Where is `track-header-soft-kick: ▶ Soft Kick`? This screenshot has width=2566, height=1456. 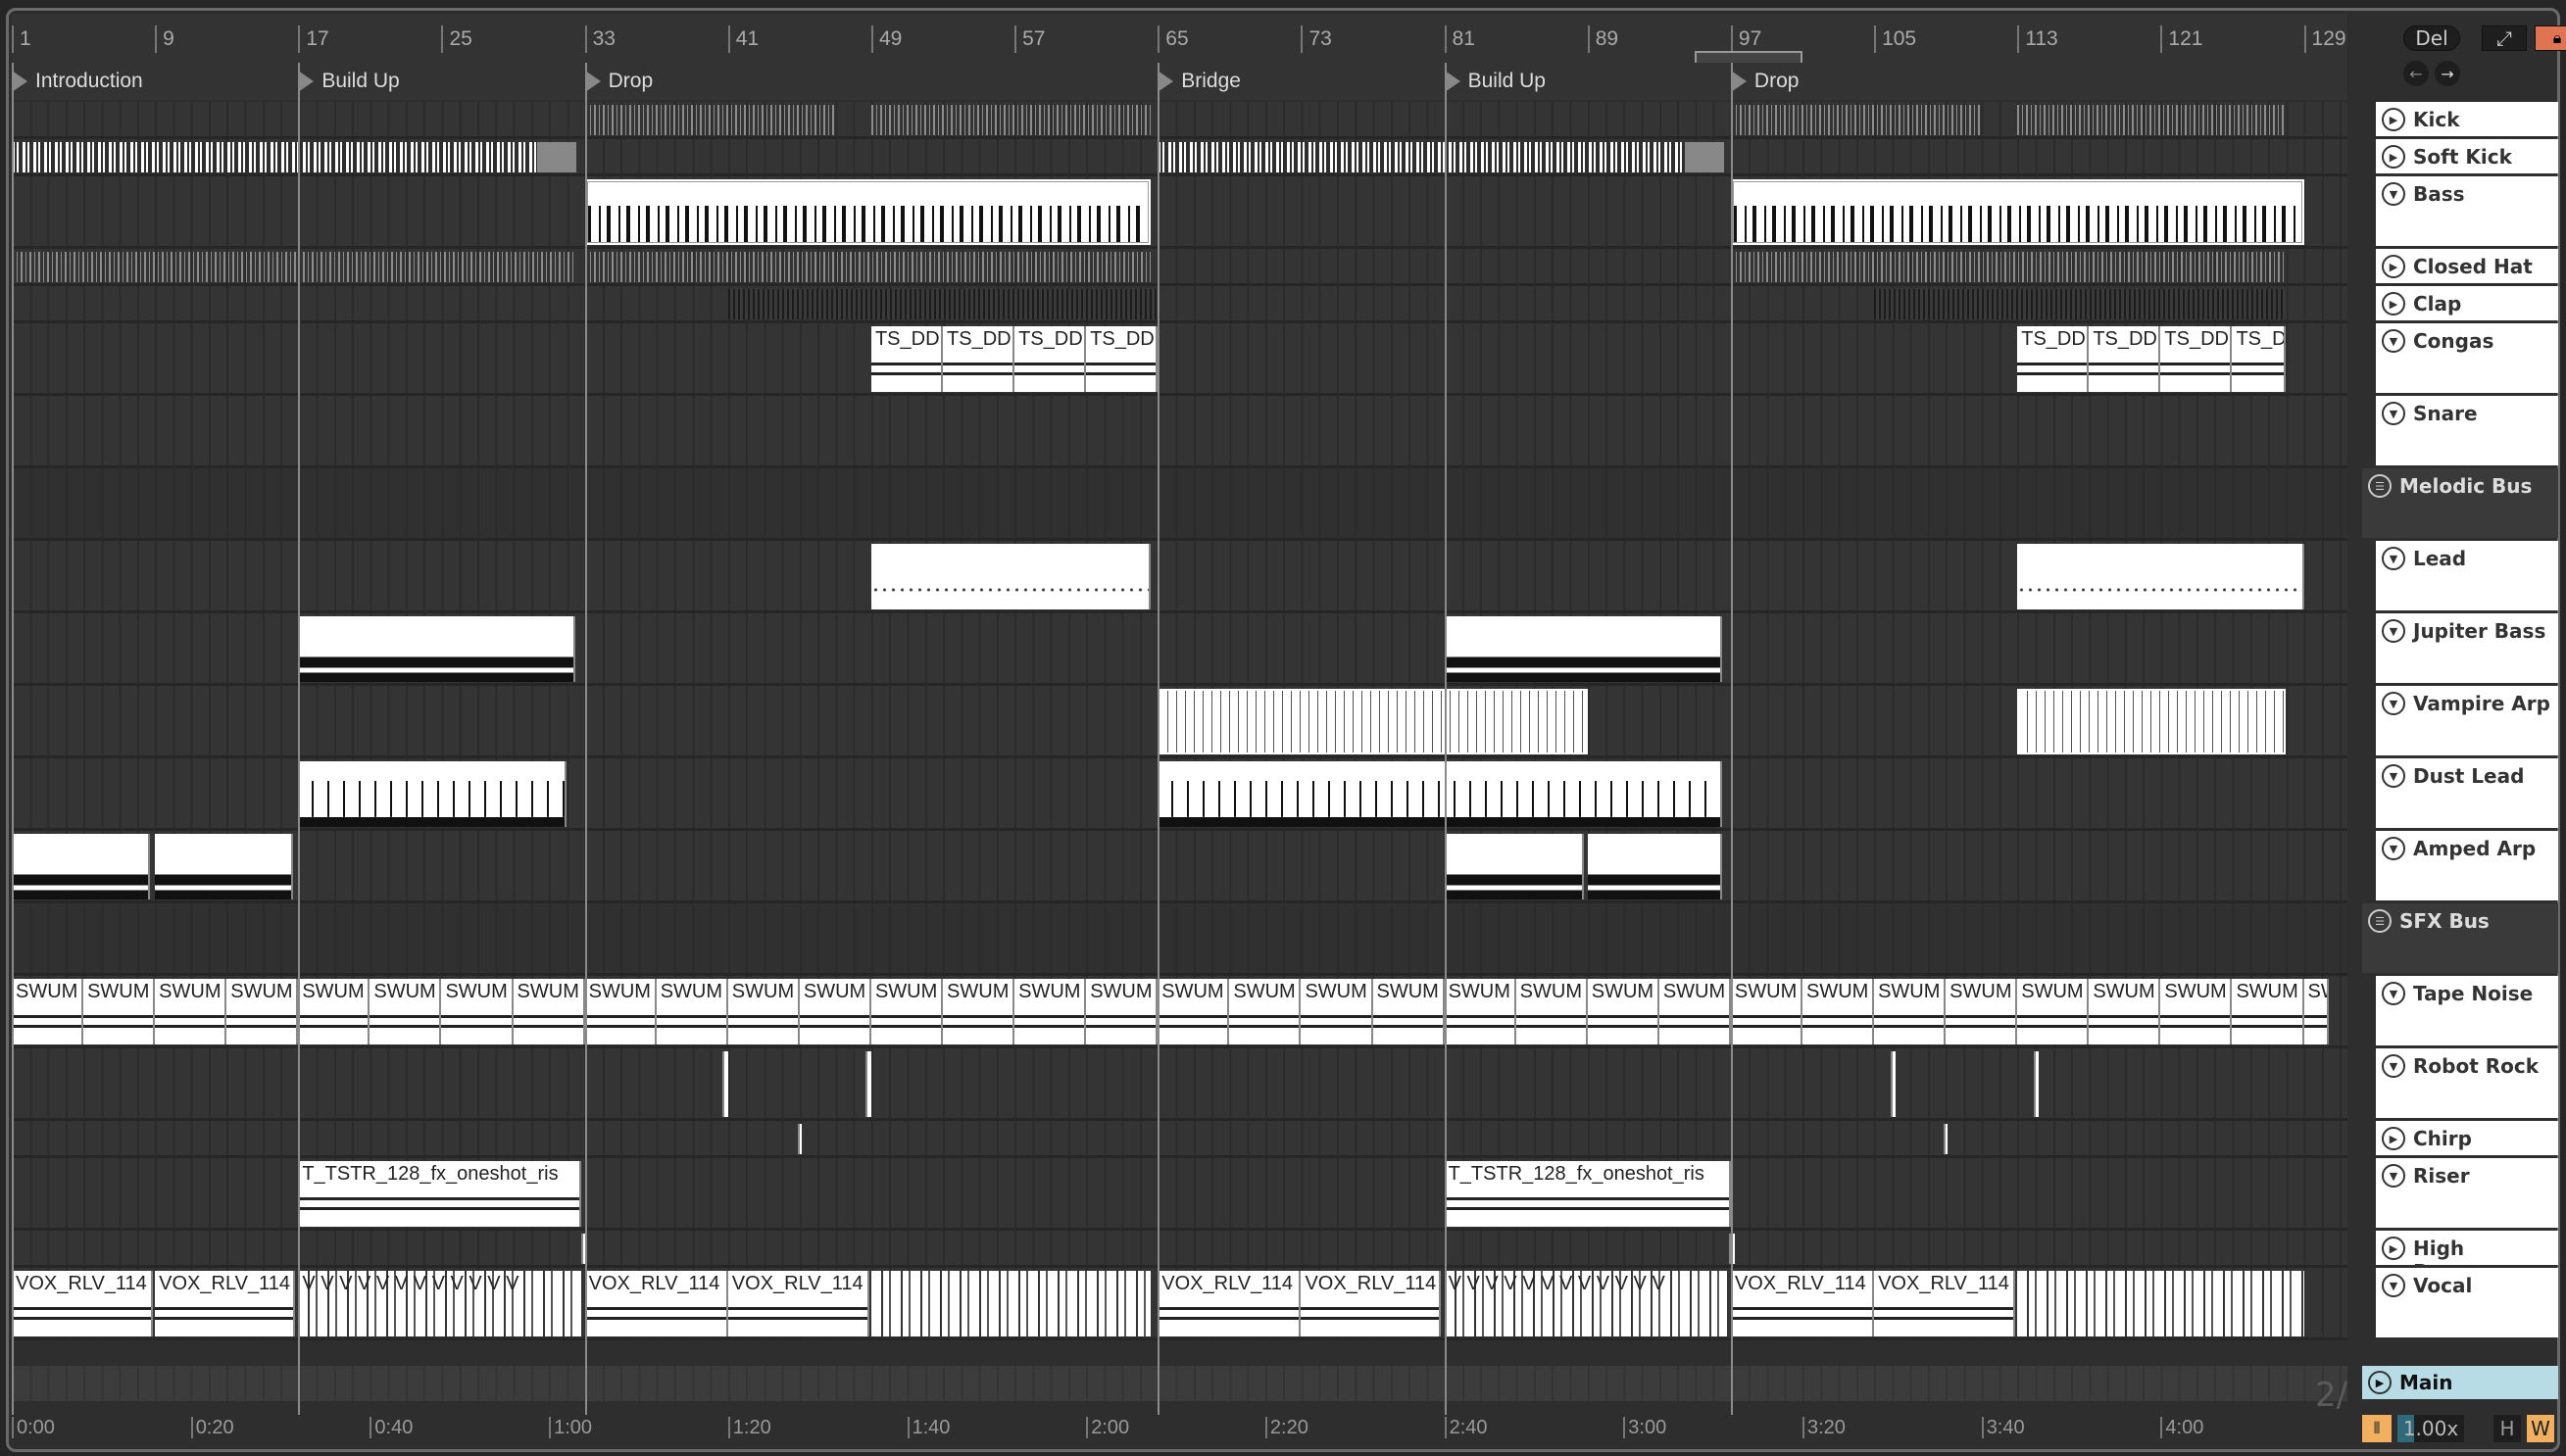
track-header-soft-kick: ▶ Soft Kick is located at coordinates (2467, 156).